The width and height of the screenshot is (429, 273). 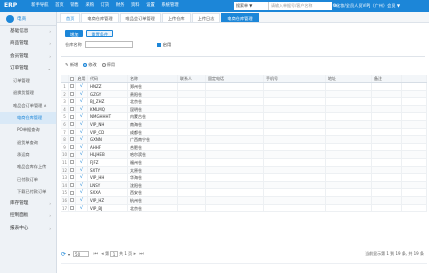 I want to click on table-row: 17 √ VIP_BJ 北京仓, so click(x=244, y=208).